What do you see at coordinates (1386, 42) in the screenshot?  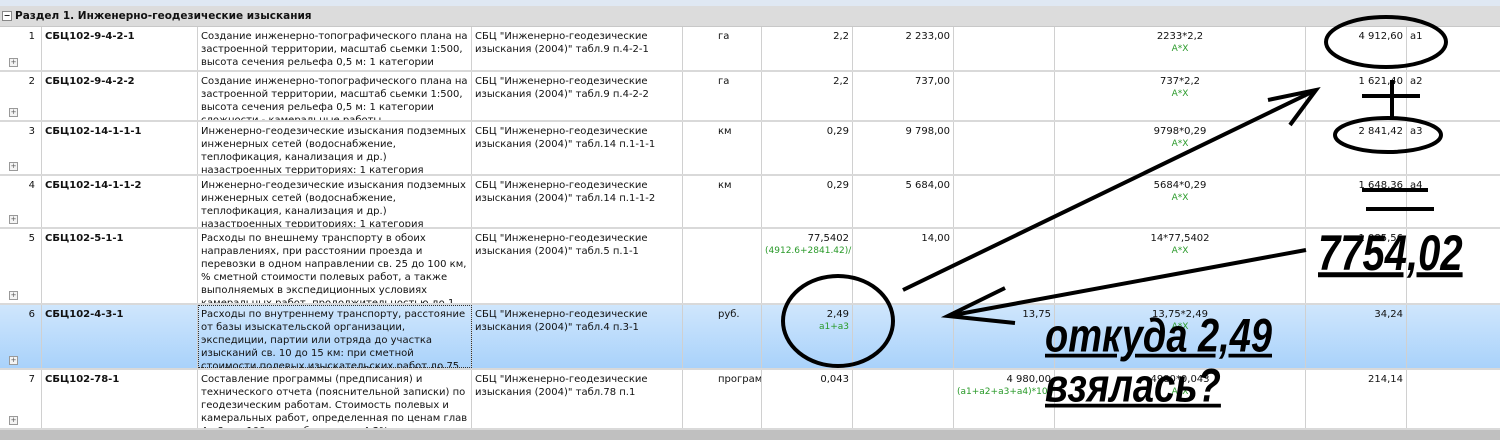 I see `circle-a1` at bounding box center [1386, 42].